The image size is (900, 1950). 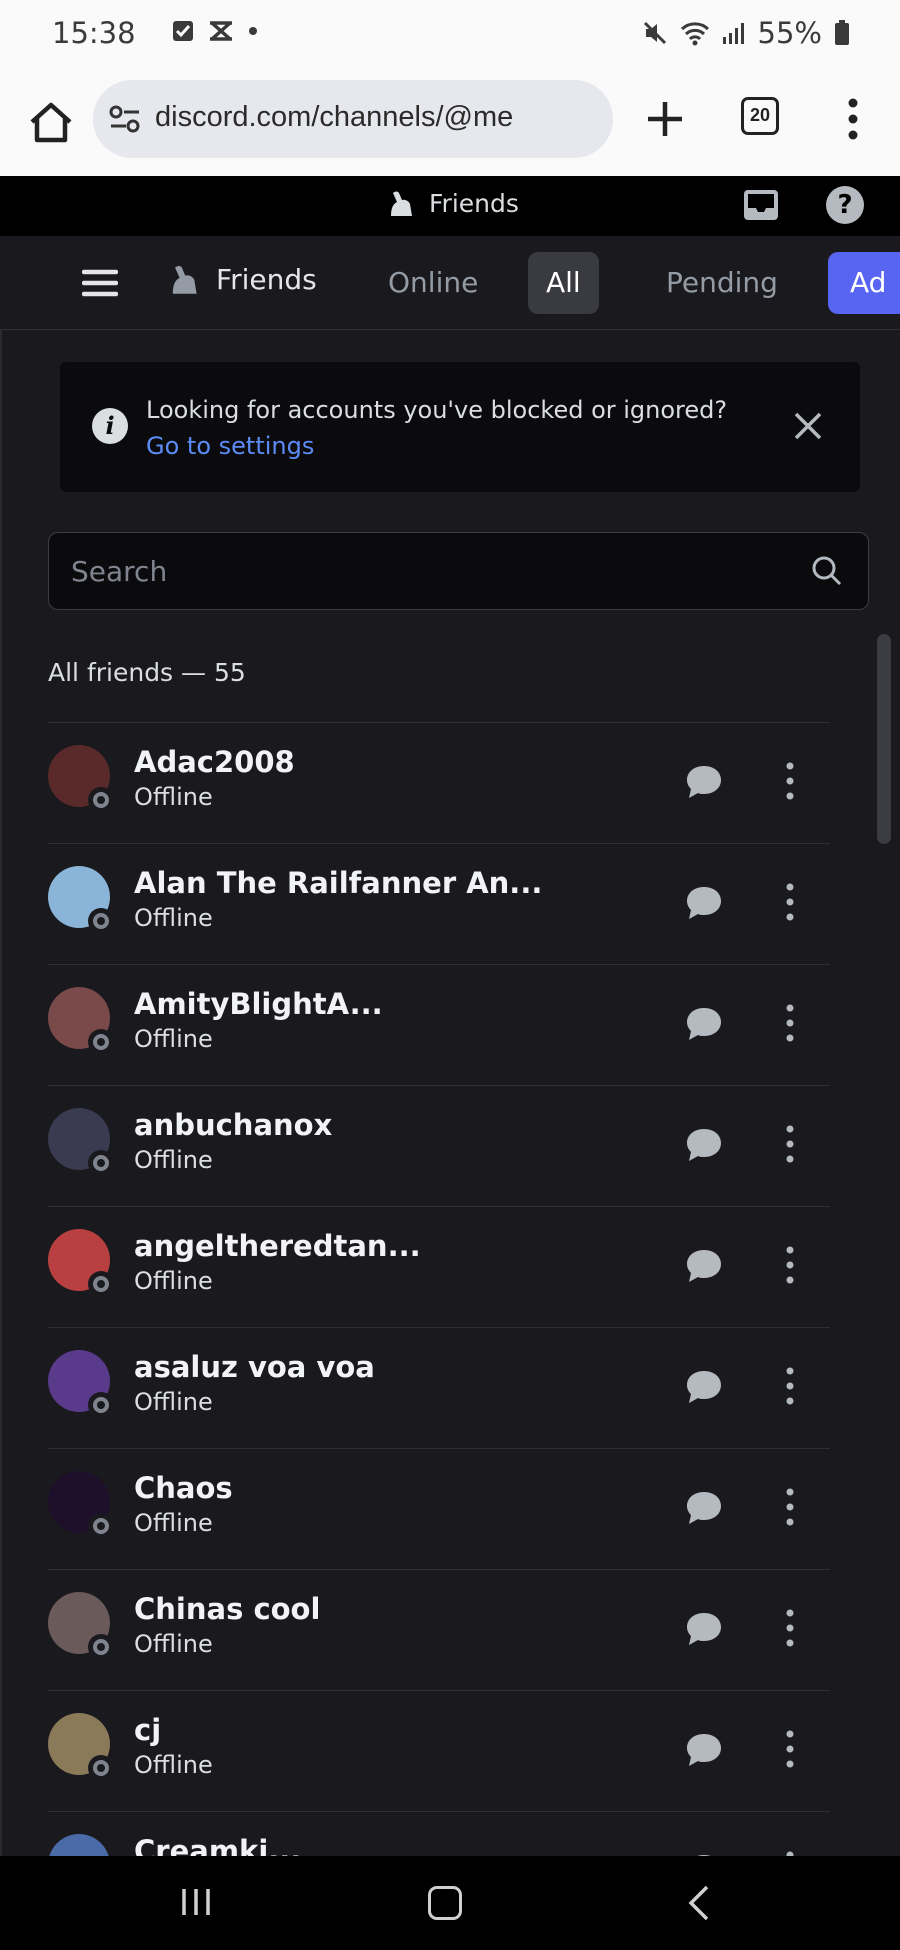 What do you see at coordinates (433, 283) in the screenshot?
I see `tab-online: Online` at bounding box center [433, 283].